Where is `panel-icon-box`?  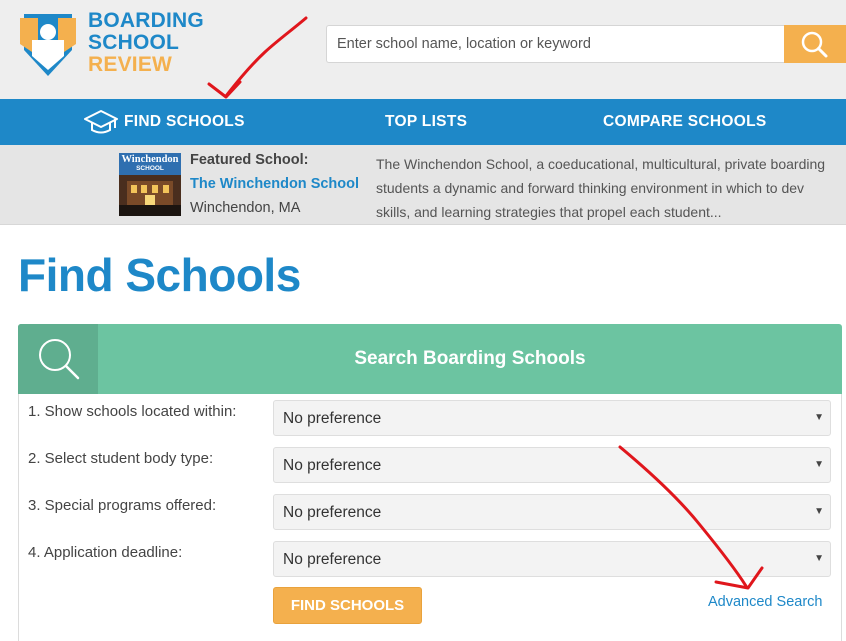 panel-icon-box is located at coordinates (58, 359).